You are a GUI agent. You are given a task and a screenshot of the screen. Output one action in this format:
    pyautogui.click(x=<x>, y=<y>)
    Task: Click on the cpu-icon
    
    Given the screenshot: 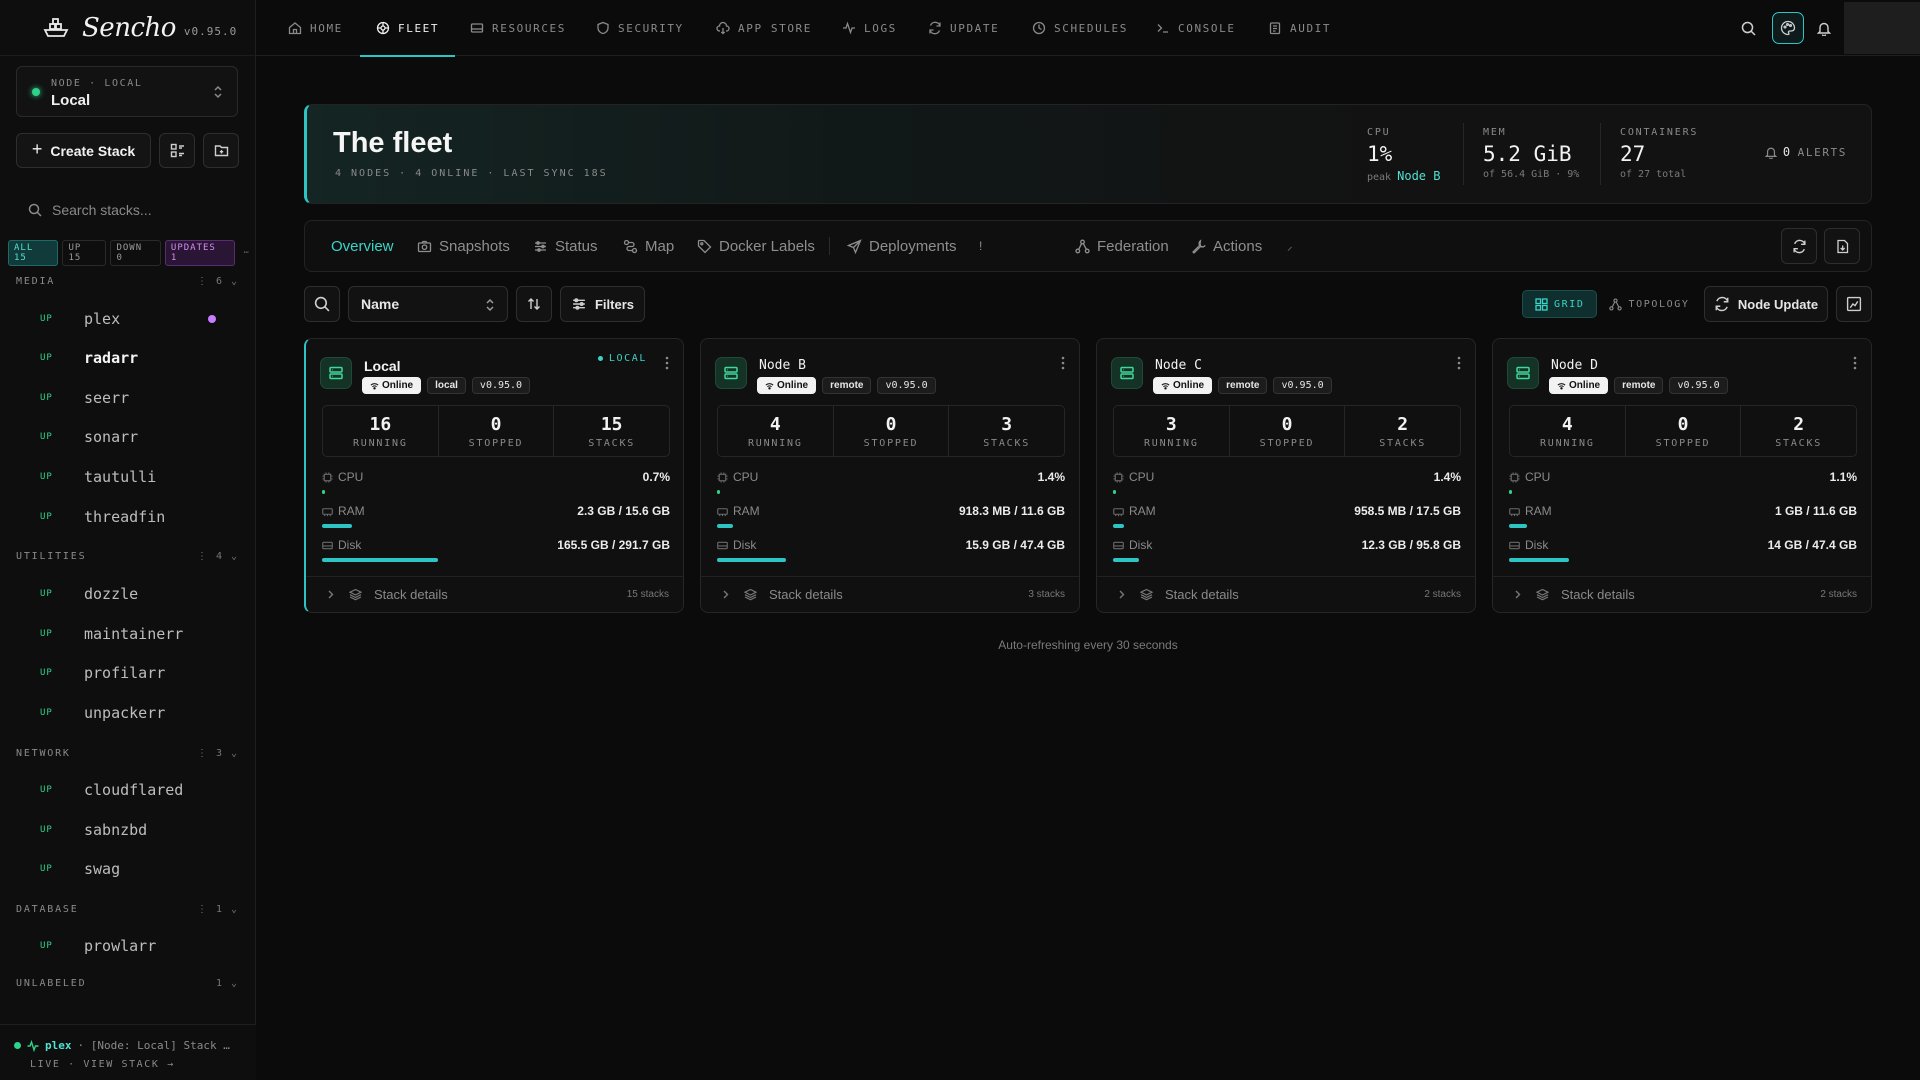 What is the action you would take?
    pyautogui.click(x=1118, y=477)
    